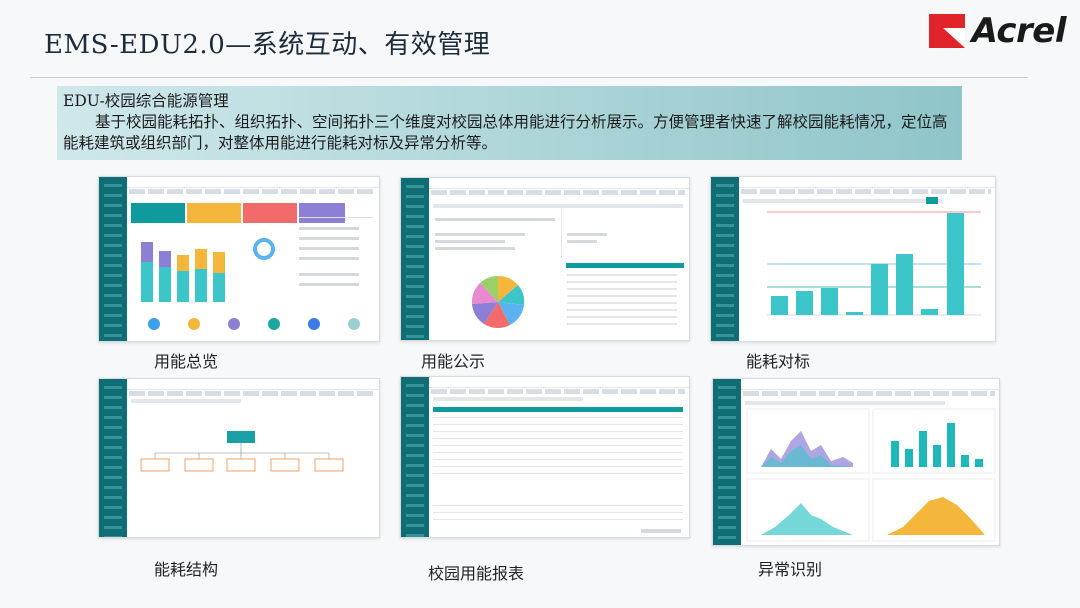  I want to click on publicity-screenshot, so click(545, 259).